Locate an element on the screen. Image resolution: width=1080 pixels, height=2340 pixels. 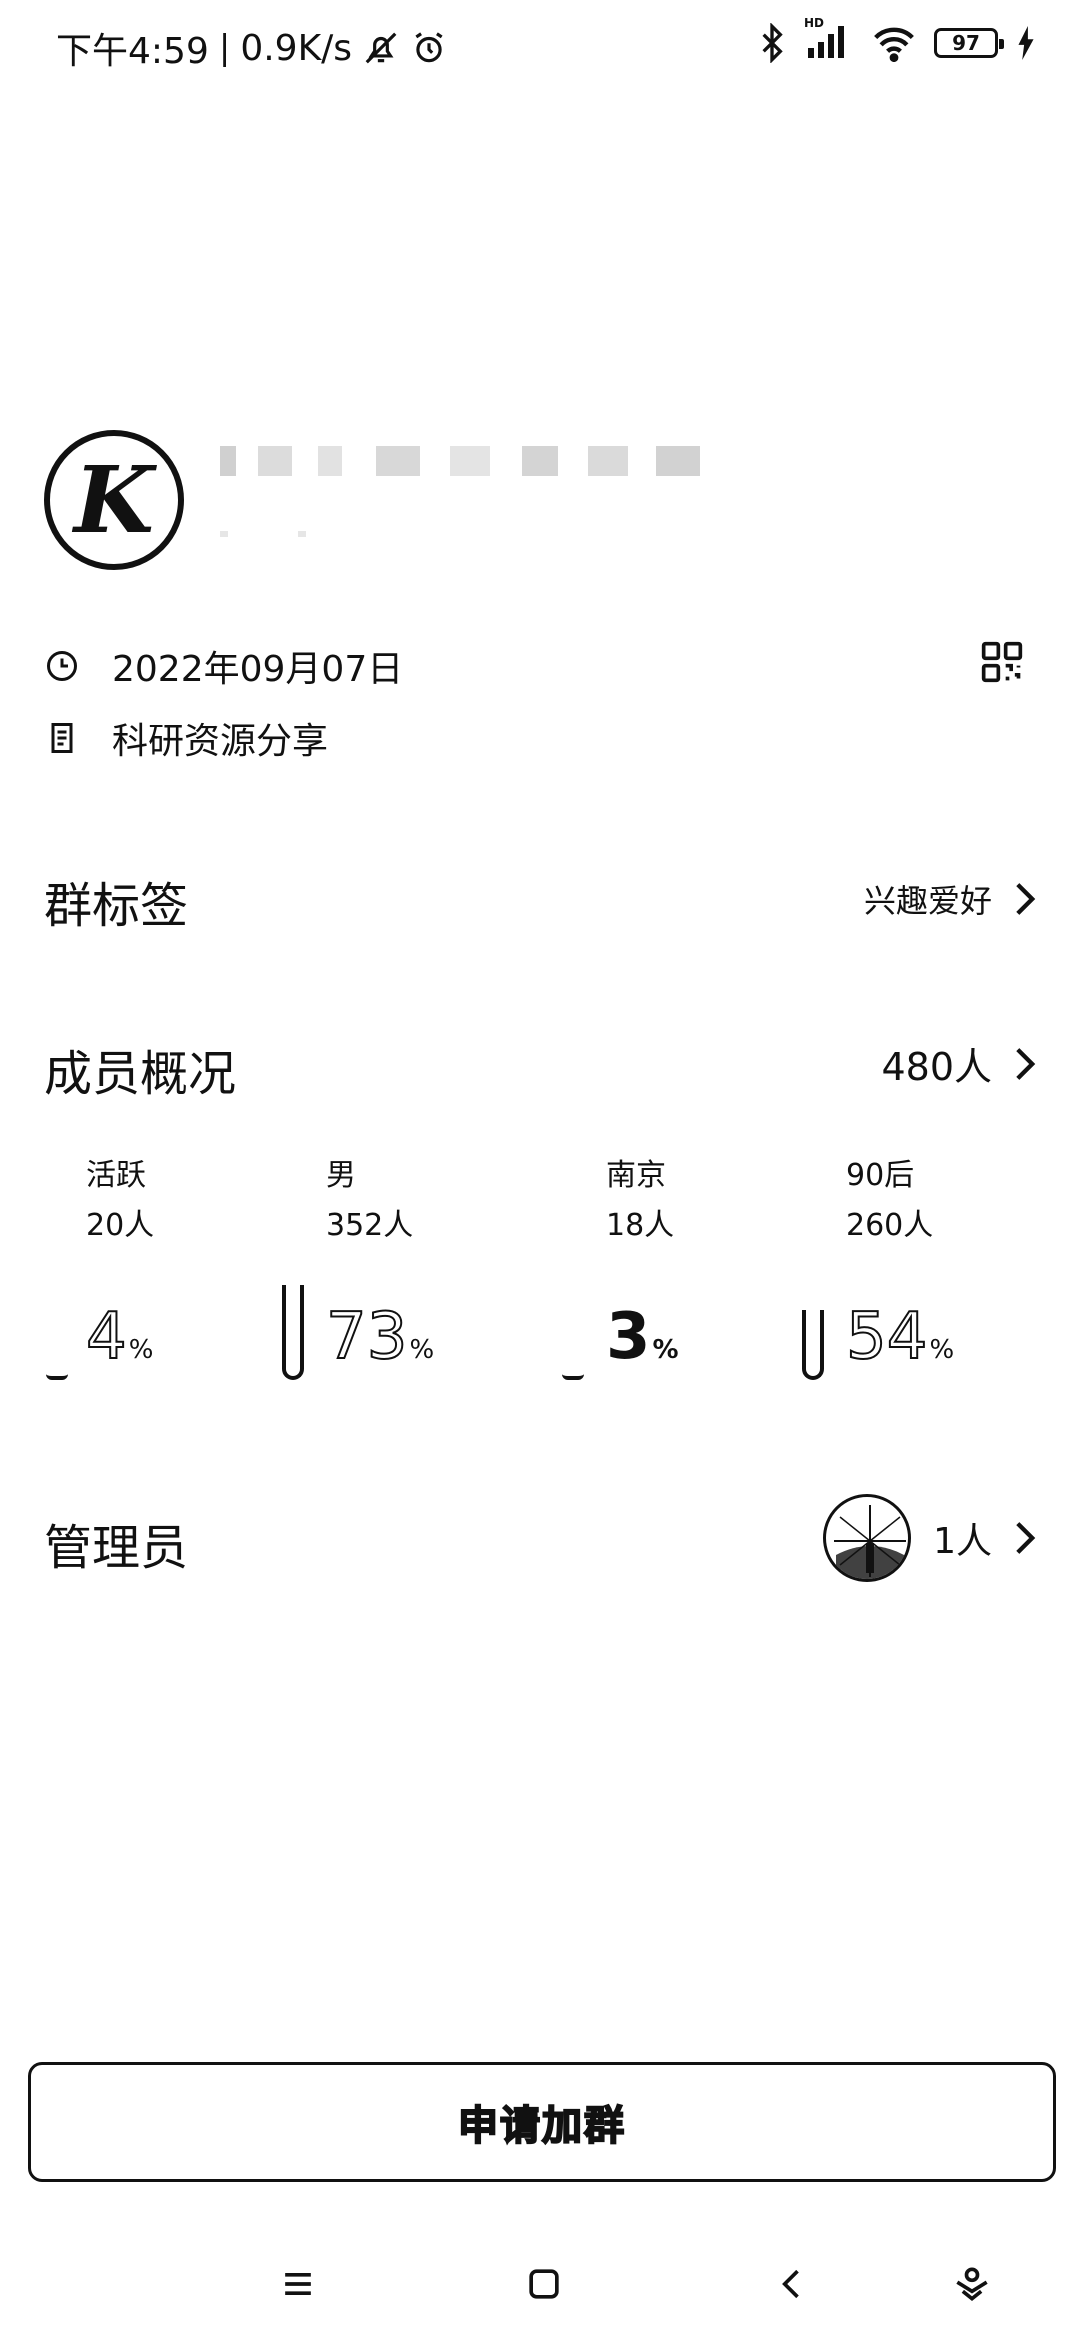
menu-icon is located at coordinates (298, 2284).